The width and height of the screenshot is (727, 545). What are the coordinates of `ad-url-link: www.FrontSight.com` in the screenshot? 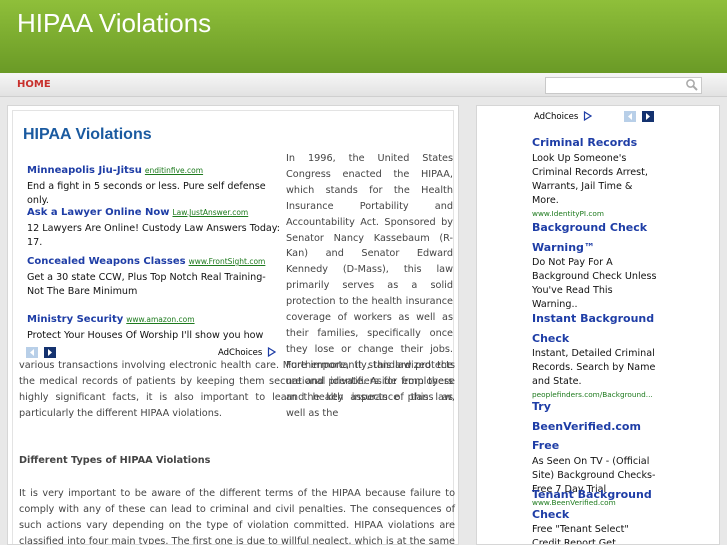 It's located at (227, 261).